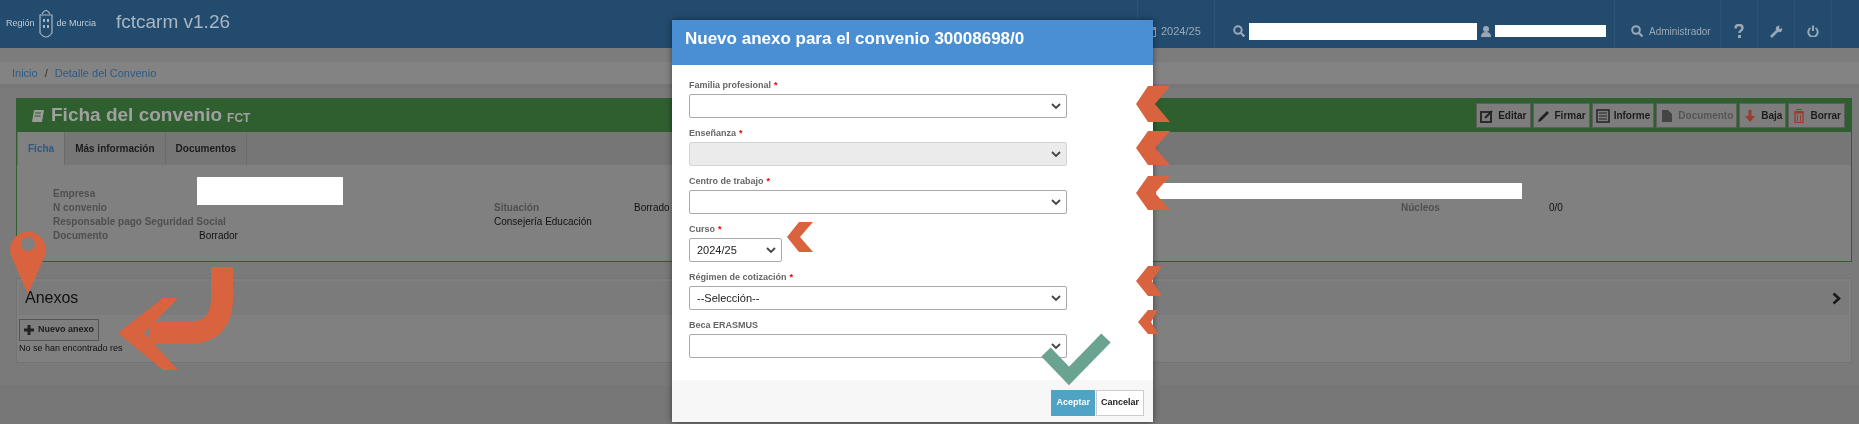  I want to click on action-button: Borrar, so click(1816, 115).